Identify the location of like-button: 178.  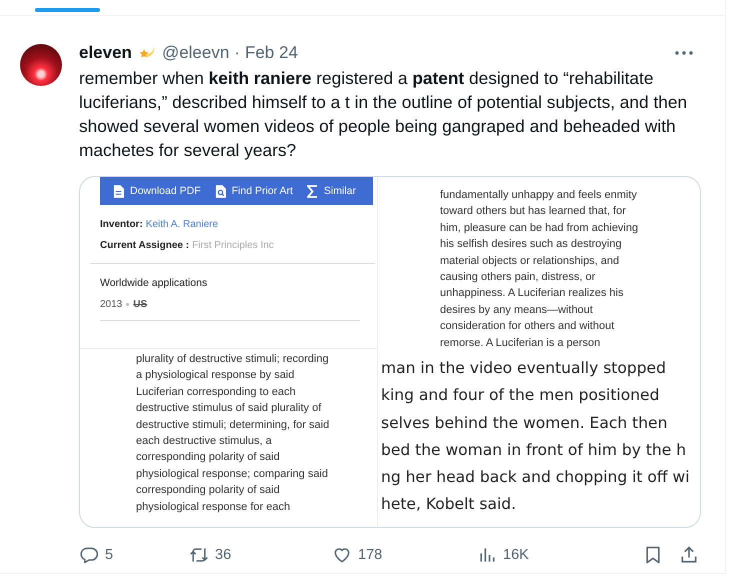
(404, 555).